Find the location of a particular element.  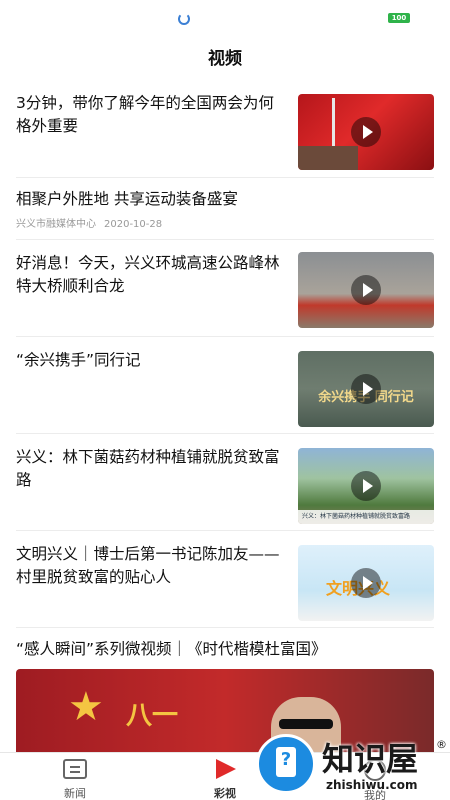

list-item: 文明兴义｜博士后第一书记陈加友——村里脱贫致富的贴心人 文明兴义 is located at coordinates (225, 579).